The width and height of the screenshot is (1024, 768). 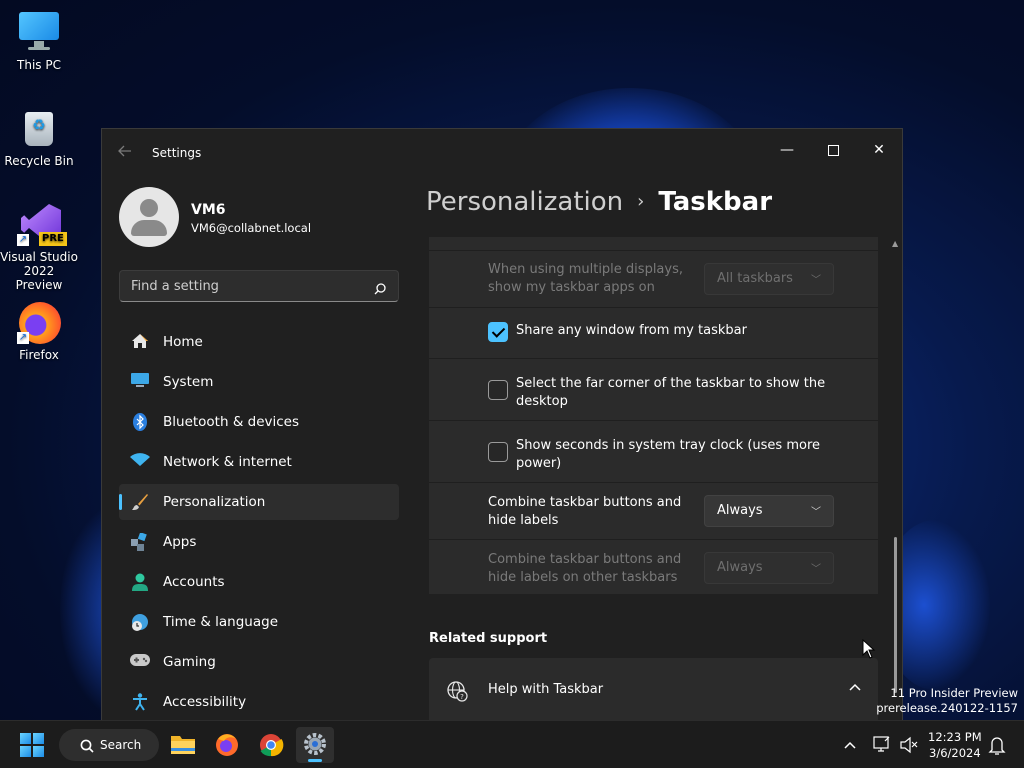 What do you see at coordinates (954, 693) in the screenshot?
I see `watermark-line: 11 Pro Insider Preview` at bounding box center [954, 693].